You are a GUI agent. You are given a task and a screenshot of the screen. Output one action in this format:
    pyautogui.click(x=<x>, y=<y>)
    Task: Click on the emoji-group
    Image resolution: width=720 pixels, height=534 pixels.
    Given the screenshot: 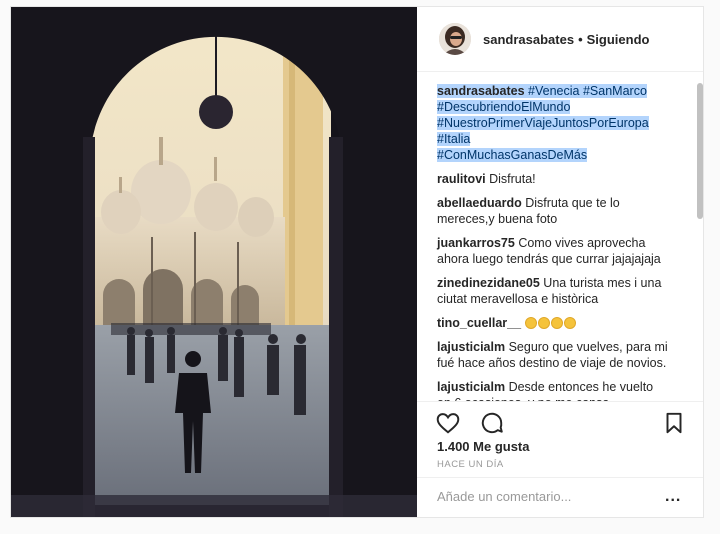 What is the action you would take?
    pyautogui.click(x=550, y=323)
    